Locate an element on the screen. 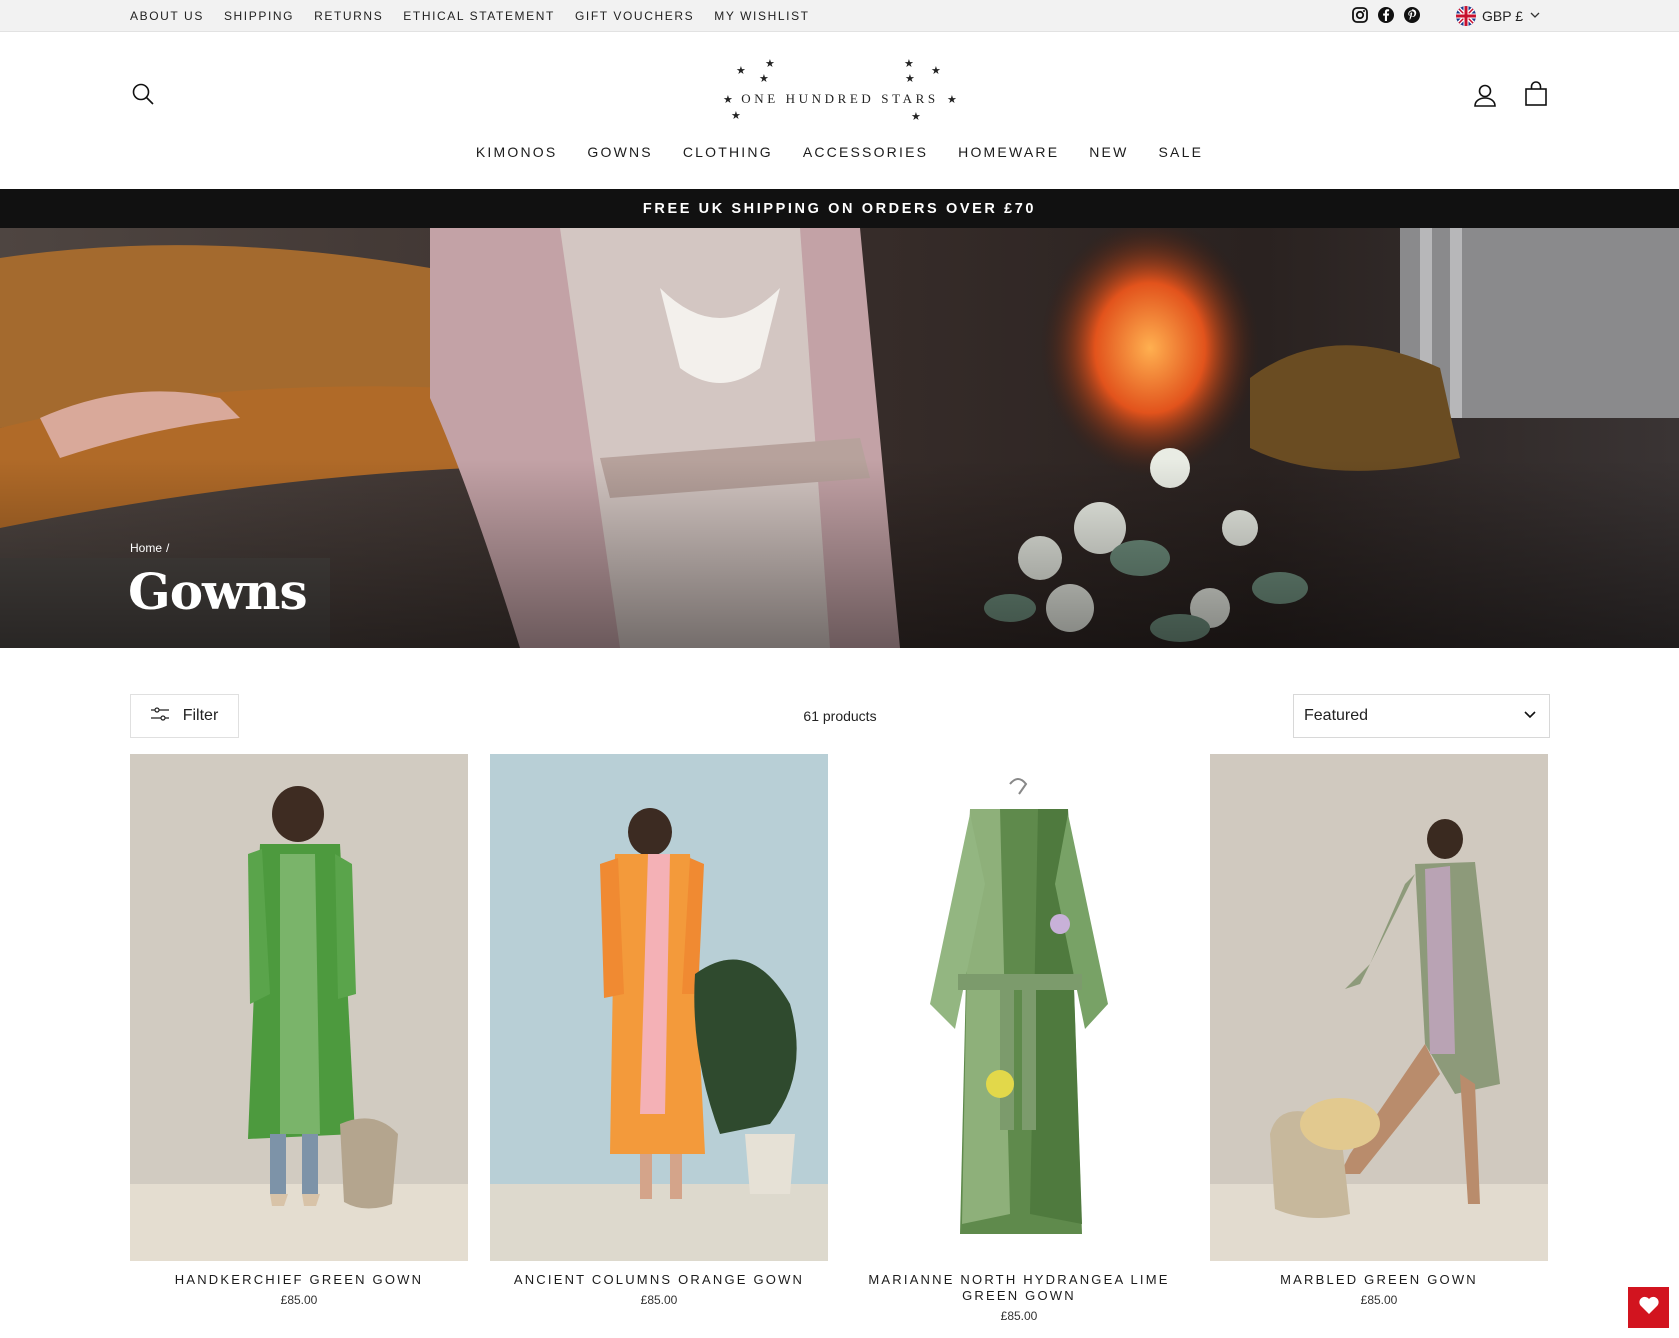 The image size is (1679, 1338). facebook-icon is located at coordinates (1386, 15).